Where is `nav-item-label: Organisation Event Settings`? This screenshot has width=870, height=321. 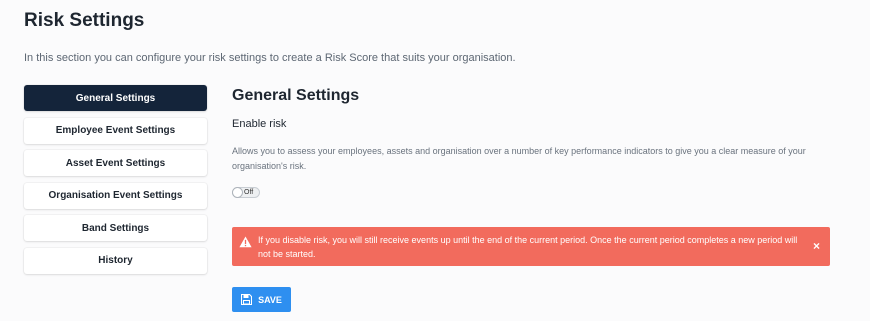 nav-item-label: Organisation Event Settings is located at coordinates (115, 195).